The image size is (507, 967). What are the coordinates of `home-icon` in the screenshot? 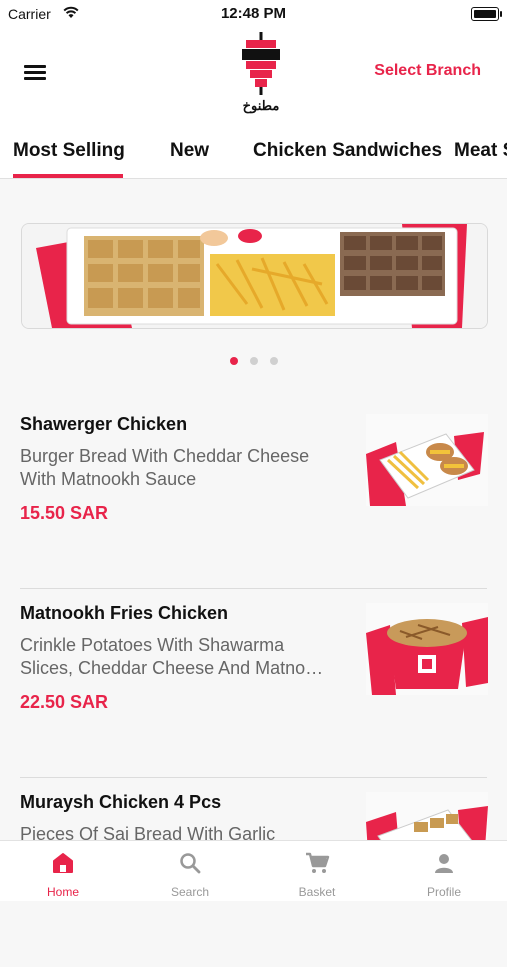 It's located at (63, 863).